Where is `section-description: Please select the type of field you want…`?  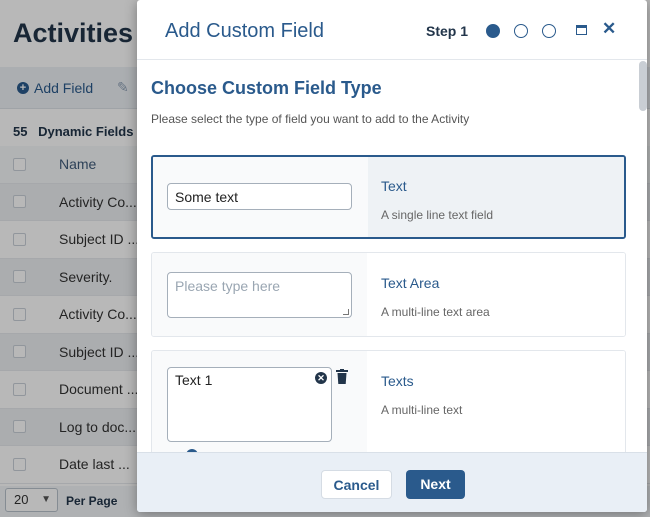
section-description: Please select the type of field you want… is located at coordinates (310, 119).